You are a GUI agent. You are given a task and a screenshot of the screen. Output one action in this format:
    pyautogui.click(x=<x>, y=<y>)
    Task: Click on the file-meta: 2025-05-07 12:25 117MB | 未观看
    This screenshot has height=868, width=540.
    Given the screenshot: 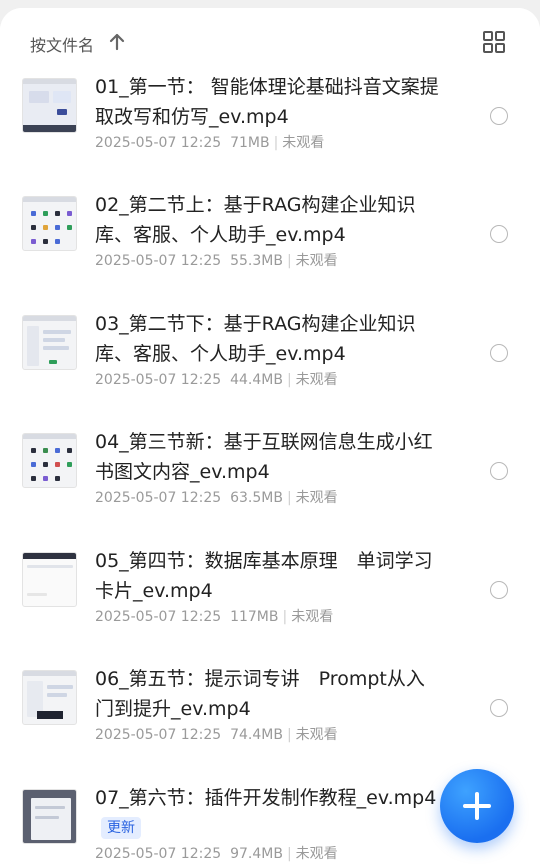 What is the action you would take?
    pyautogui.click(x=214, y=617)
    